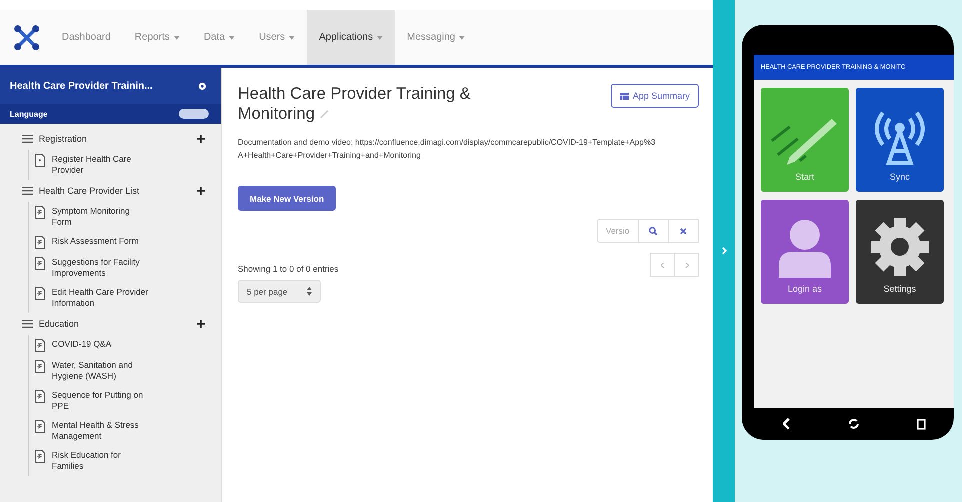 Image resolution: width=962 pixels, height=502 pixels. What do you see at coordinates (654, 96) in the screenshot?
I see `app-summary-button: App Summary` at bounding box center [654, 96].